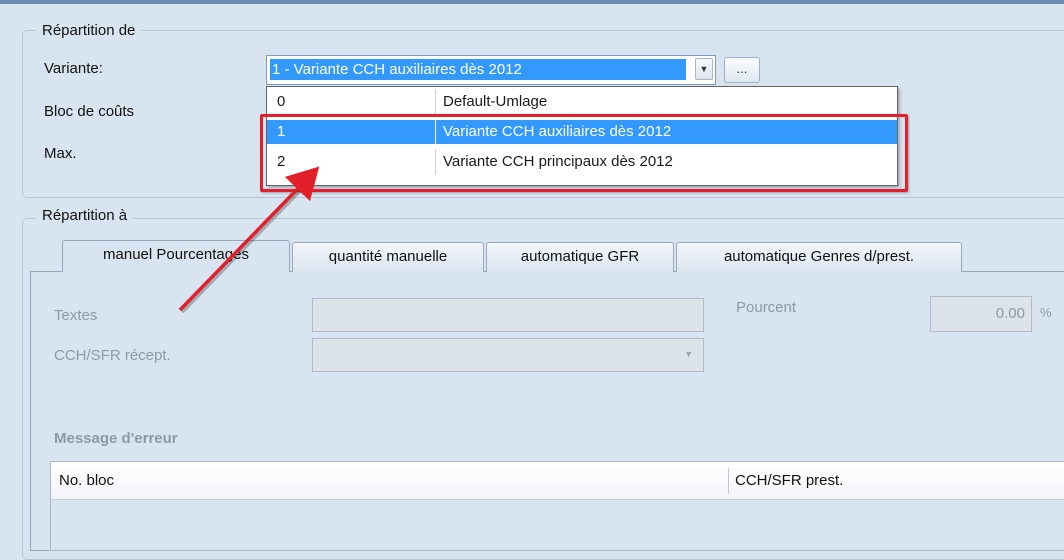 This screenshot has height=560, width=1064. I want to click on percent-unit: %, so click(1046, 312).